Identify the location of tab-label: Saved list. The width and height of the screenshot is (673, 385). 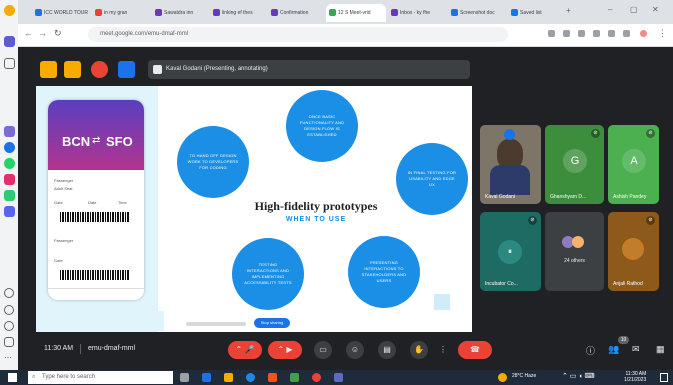
(531, 13).